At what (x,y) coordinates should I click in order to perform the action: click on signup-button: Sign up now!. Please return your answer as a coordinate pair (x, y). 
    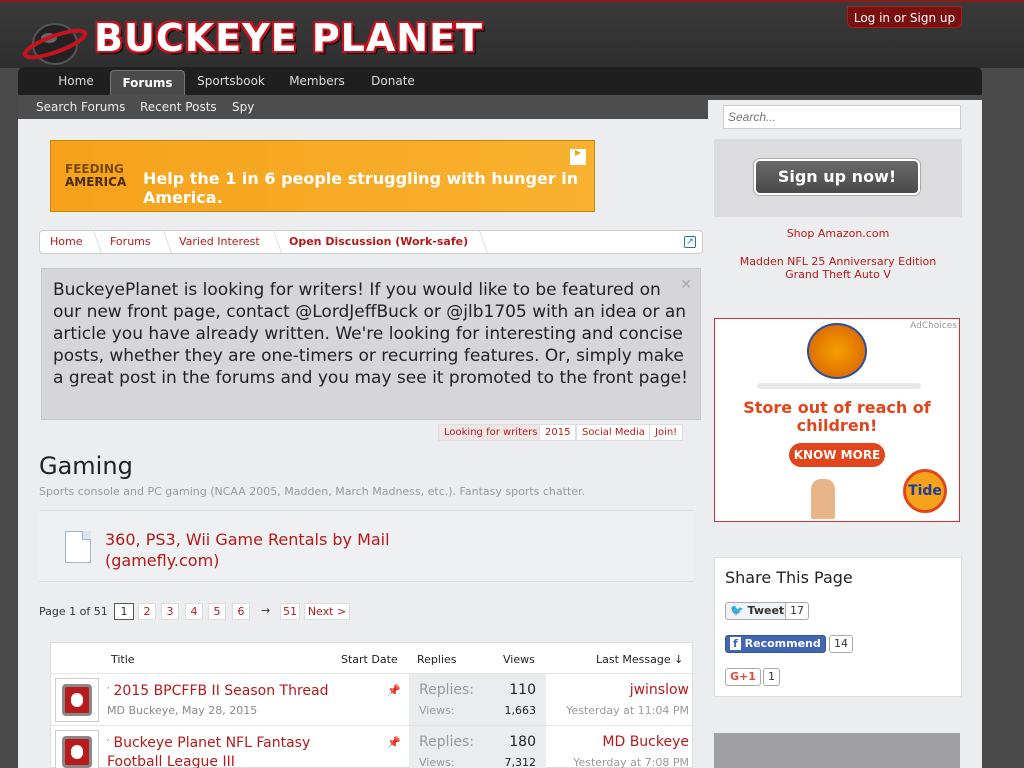
    Looking at the image, I should click on (837, 177).